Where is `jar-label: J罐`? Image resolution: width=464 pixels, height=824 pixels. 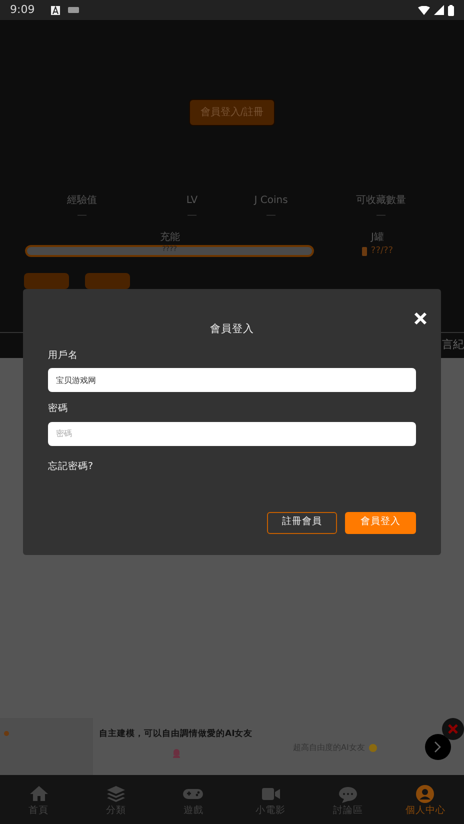
jar-label: J罐 is located at coordinates (377, 237).